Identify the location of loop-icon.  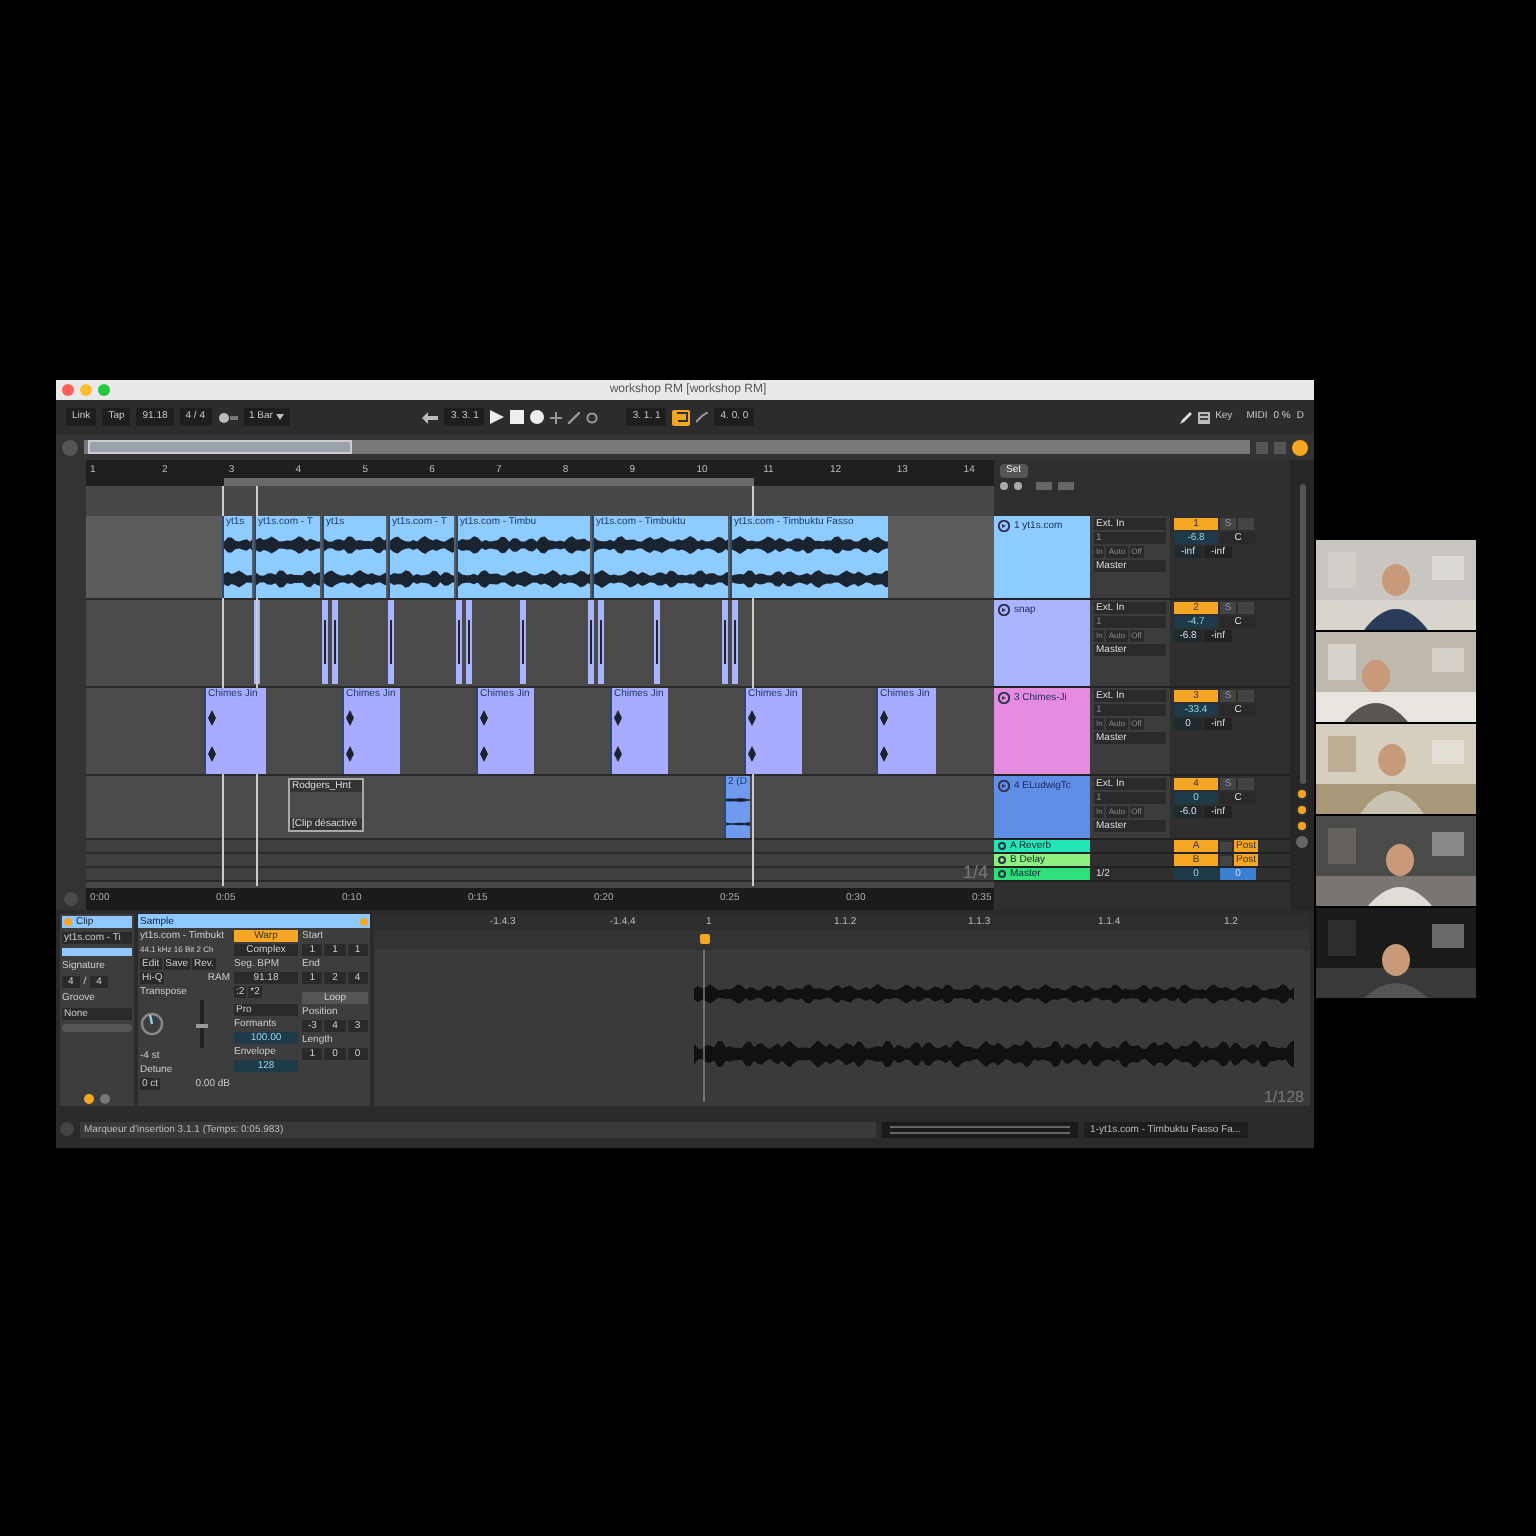
(681, 417).